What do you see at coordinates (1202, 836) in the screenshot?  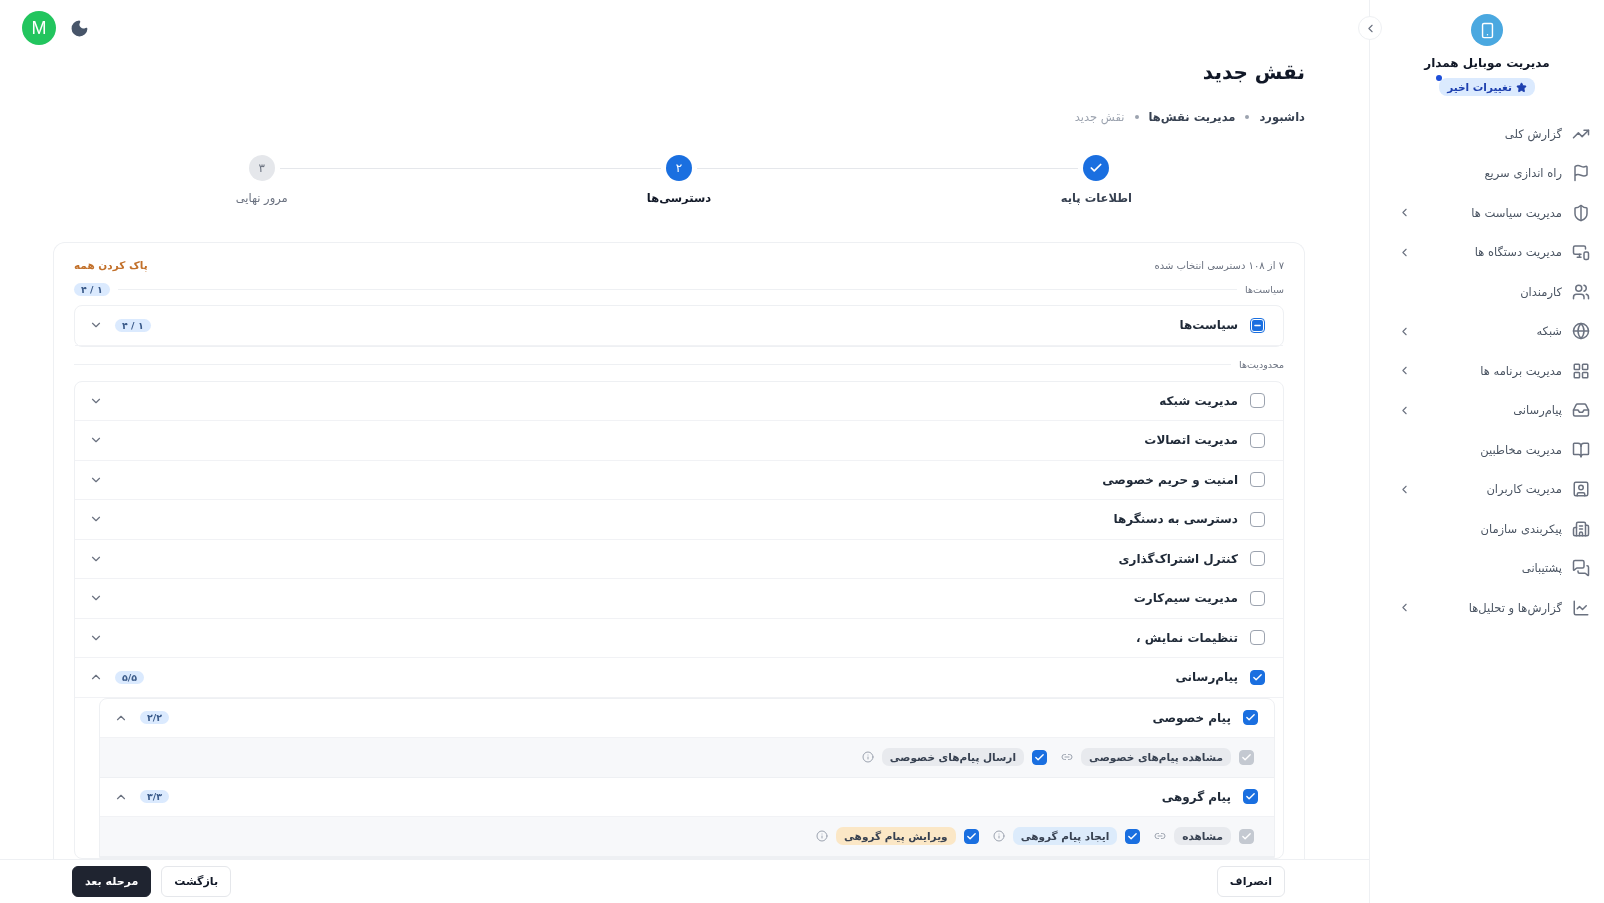 I see `permission-tag: مشاهده` at bounding box center [1202, 836].